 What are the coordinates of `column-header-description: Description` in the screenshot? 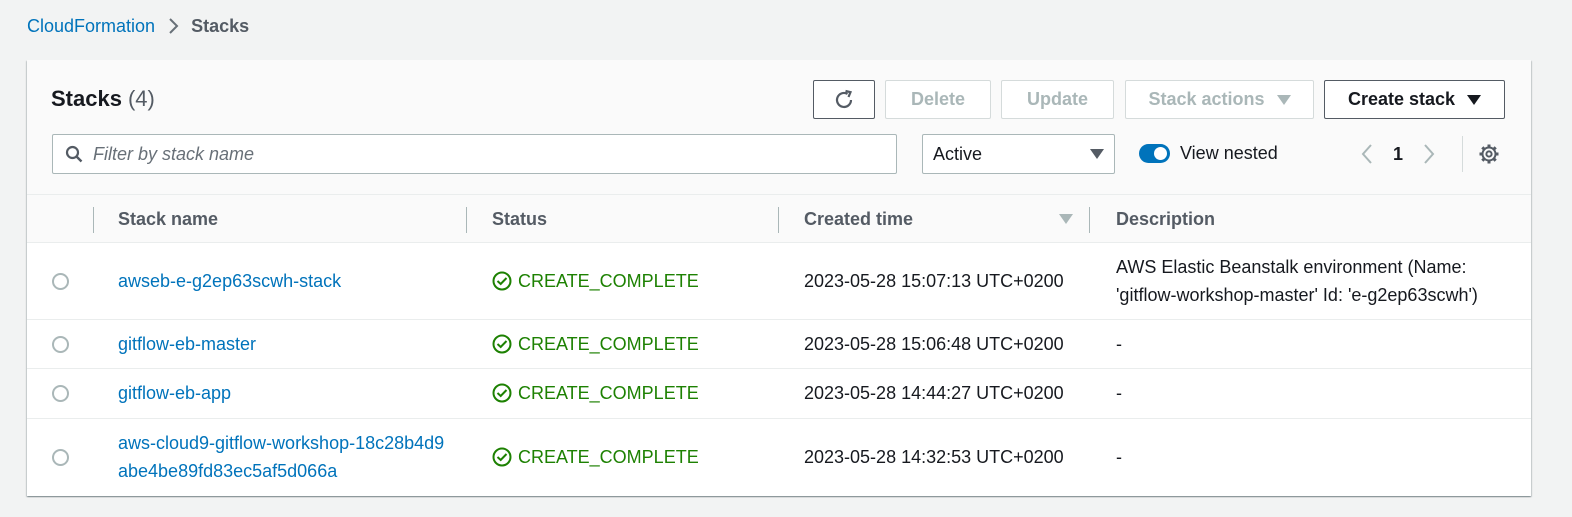 It's located at (1165, 219).